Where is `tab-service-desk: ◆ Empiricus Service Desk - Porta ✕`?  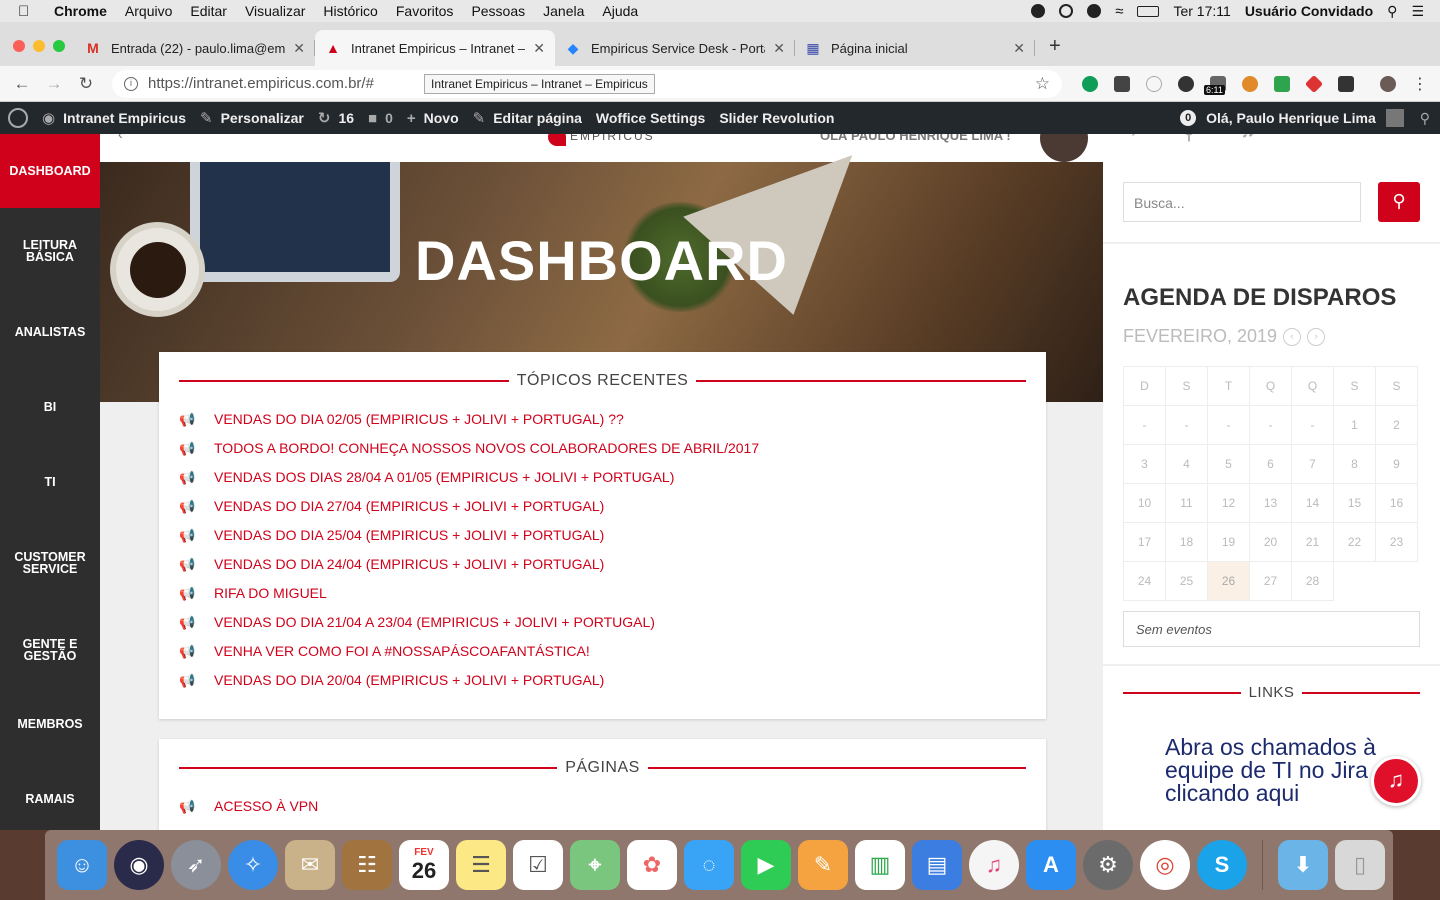
tab-service-desk: ◆ Empiricus Service Desk - Porta ✕ is located at coordinates (675, 48).